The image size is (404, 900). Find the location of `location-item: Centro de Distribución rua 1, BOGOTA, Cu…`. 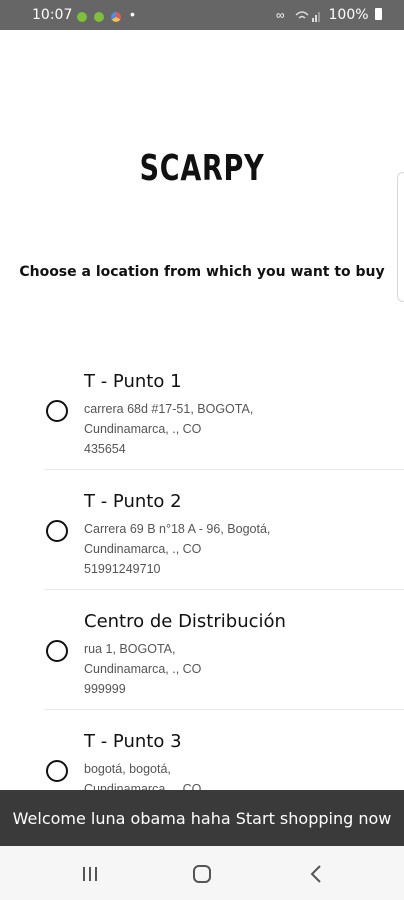

location-item: Centro de Distribución rua 1, BOGOTA, Cu… is located at coordinates (202, 650).